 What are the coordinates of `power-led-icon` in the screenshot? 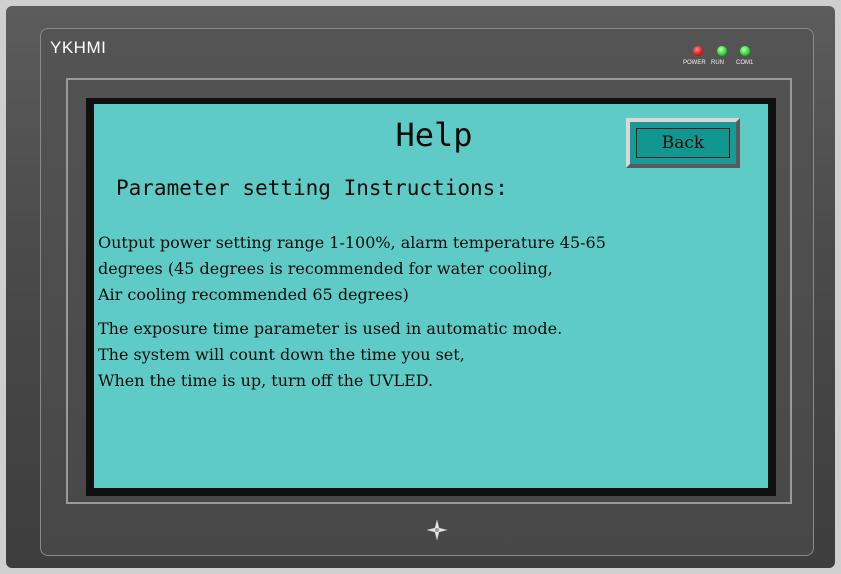 It's located at (698, 51).